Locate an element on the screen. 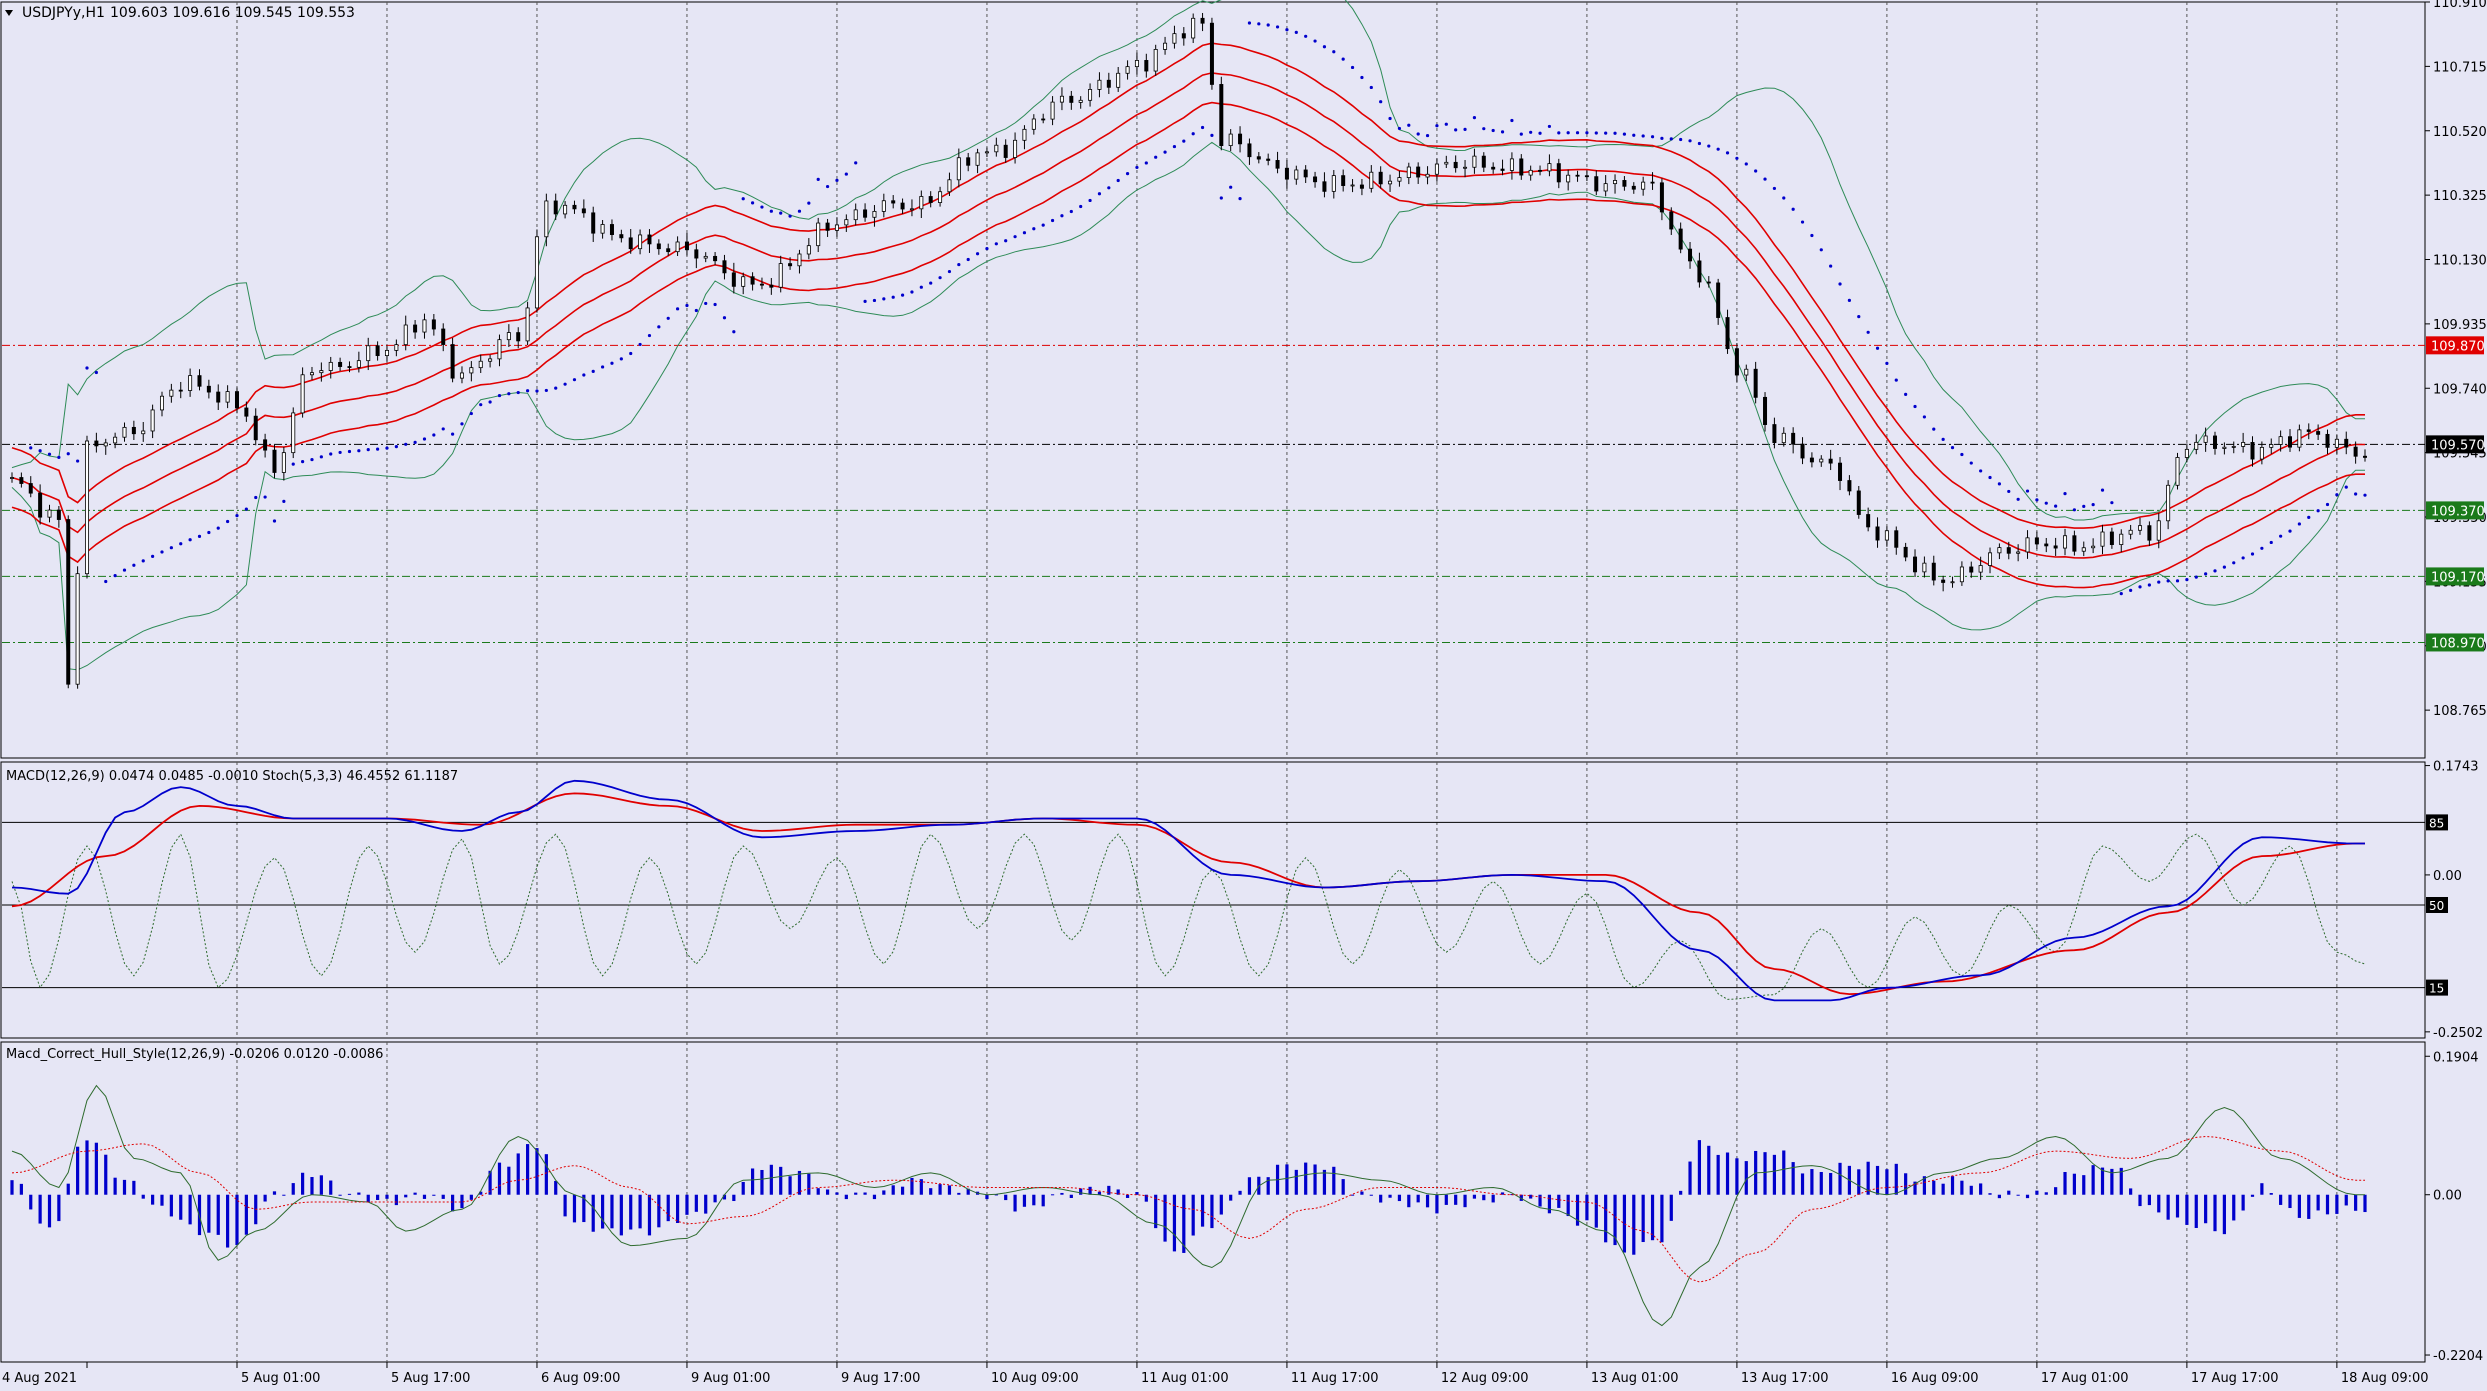 This screenshot has height=1391, width=2487. time-label: 9 Aug 17:00 is located at coordinates (880, 1378).